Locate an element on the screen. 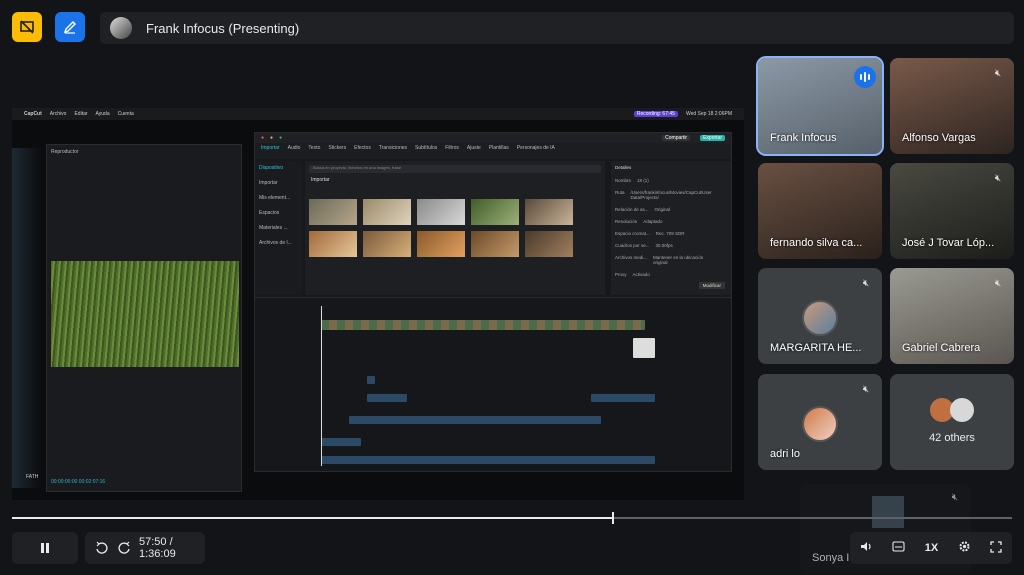 The height and width of the screenshot is (575, 1024). tab-audio: Audio is located at coordinates (294, 148).